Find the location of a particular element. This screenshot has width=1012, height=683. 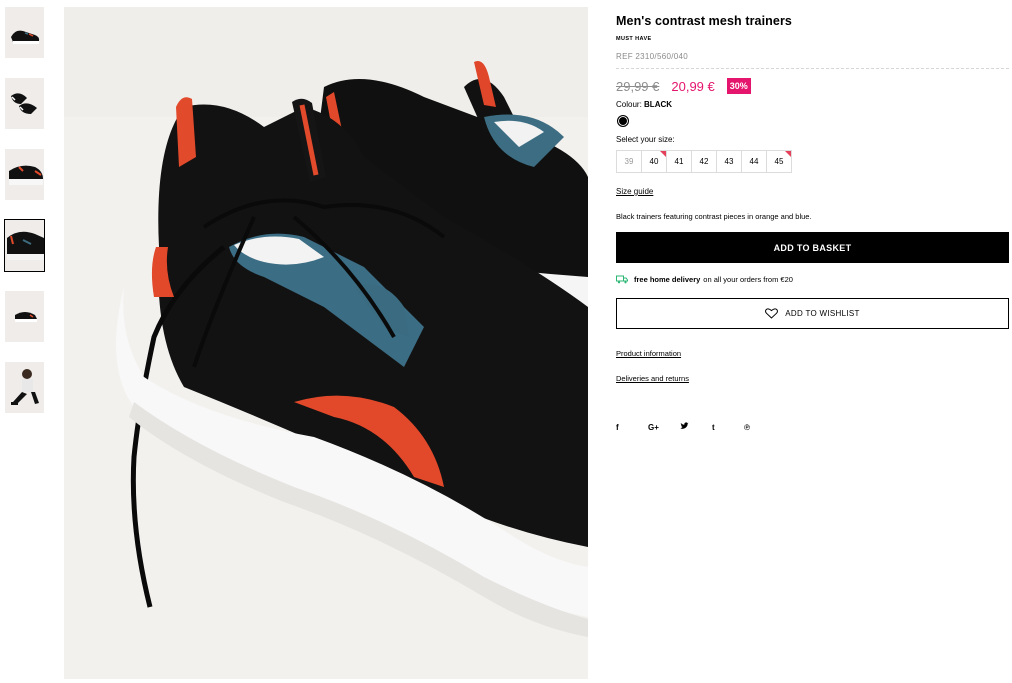

size-option-label: 40 is located at coordinates (654, 161).